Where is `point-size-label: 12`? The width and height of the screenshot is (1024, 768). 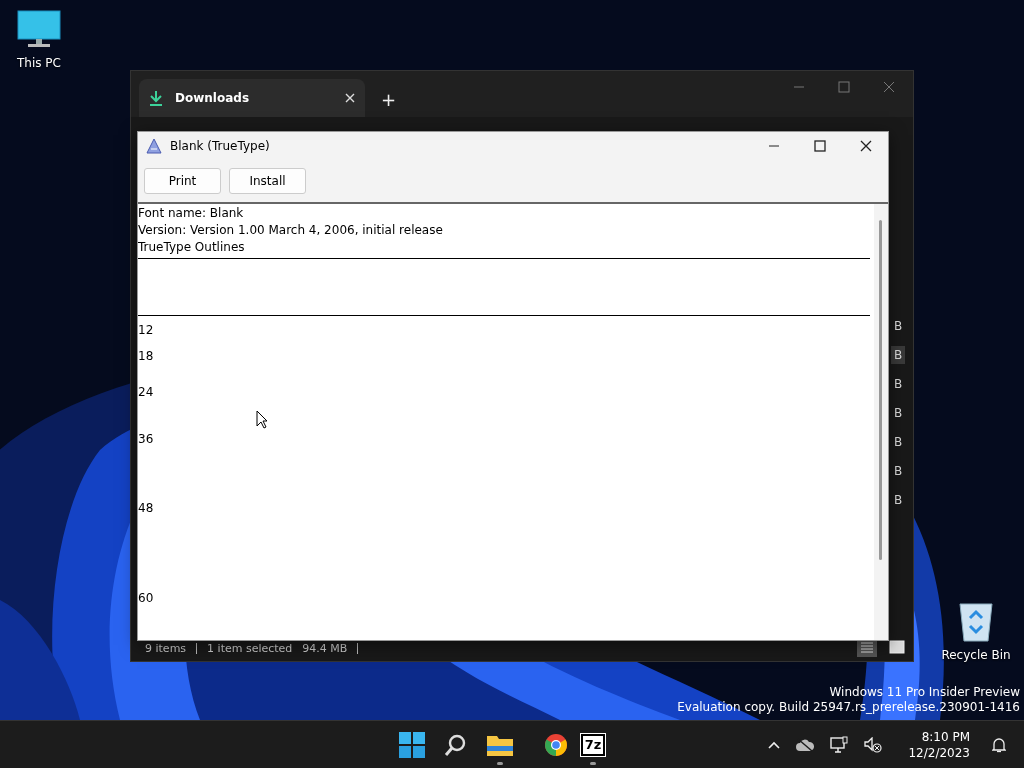
point-size-label: 12 is located at coordinates (146, 330).